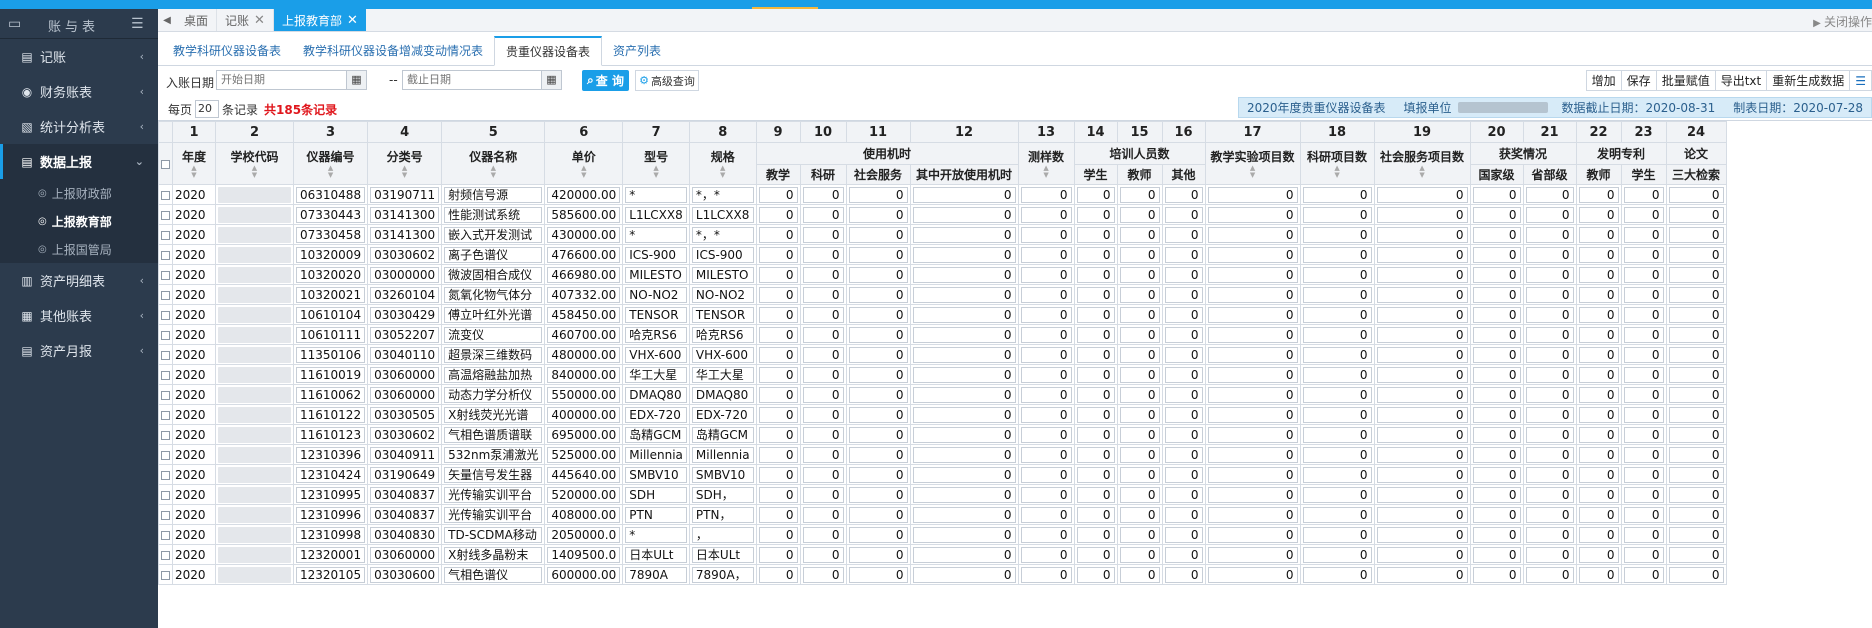  What do you see at coordinates (656, 254) in the screenshot?
I see `cell-model: ICS-900` at bounding box center [656, 254].